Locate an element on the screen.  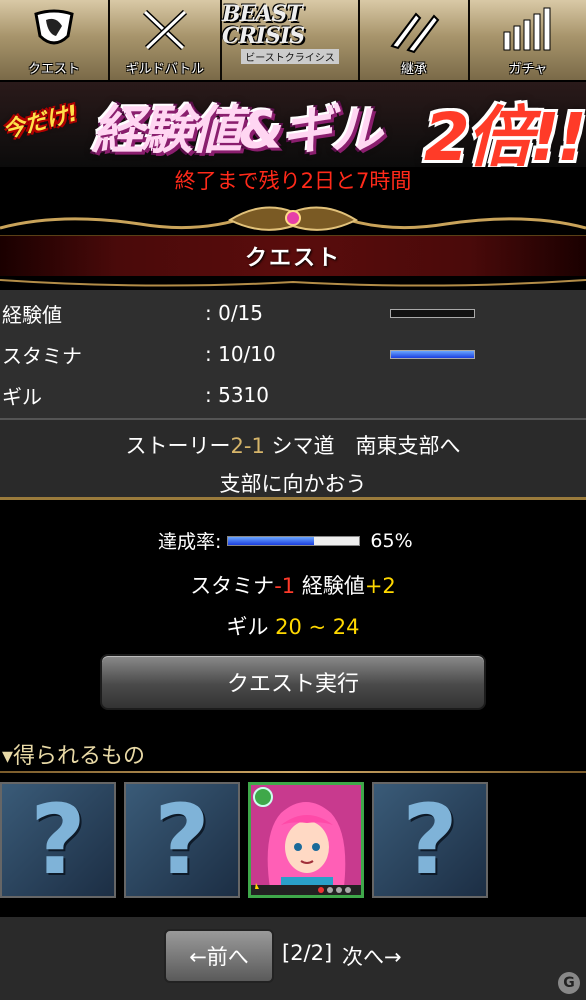
stat-stamina-label: スタミナ is located at coordinates (42, 355).